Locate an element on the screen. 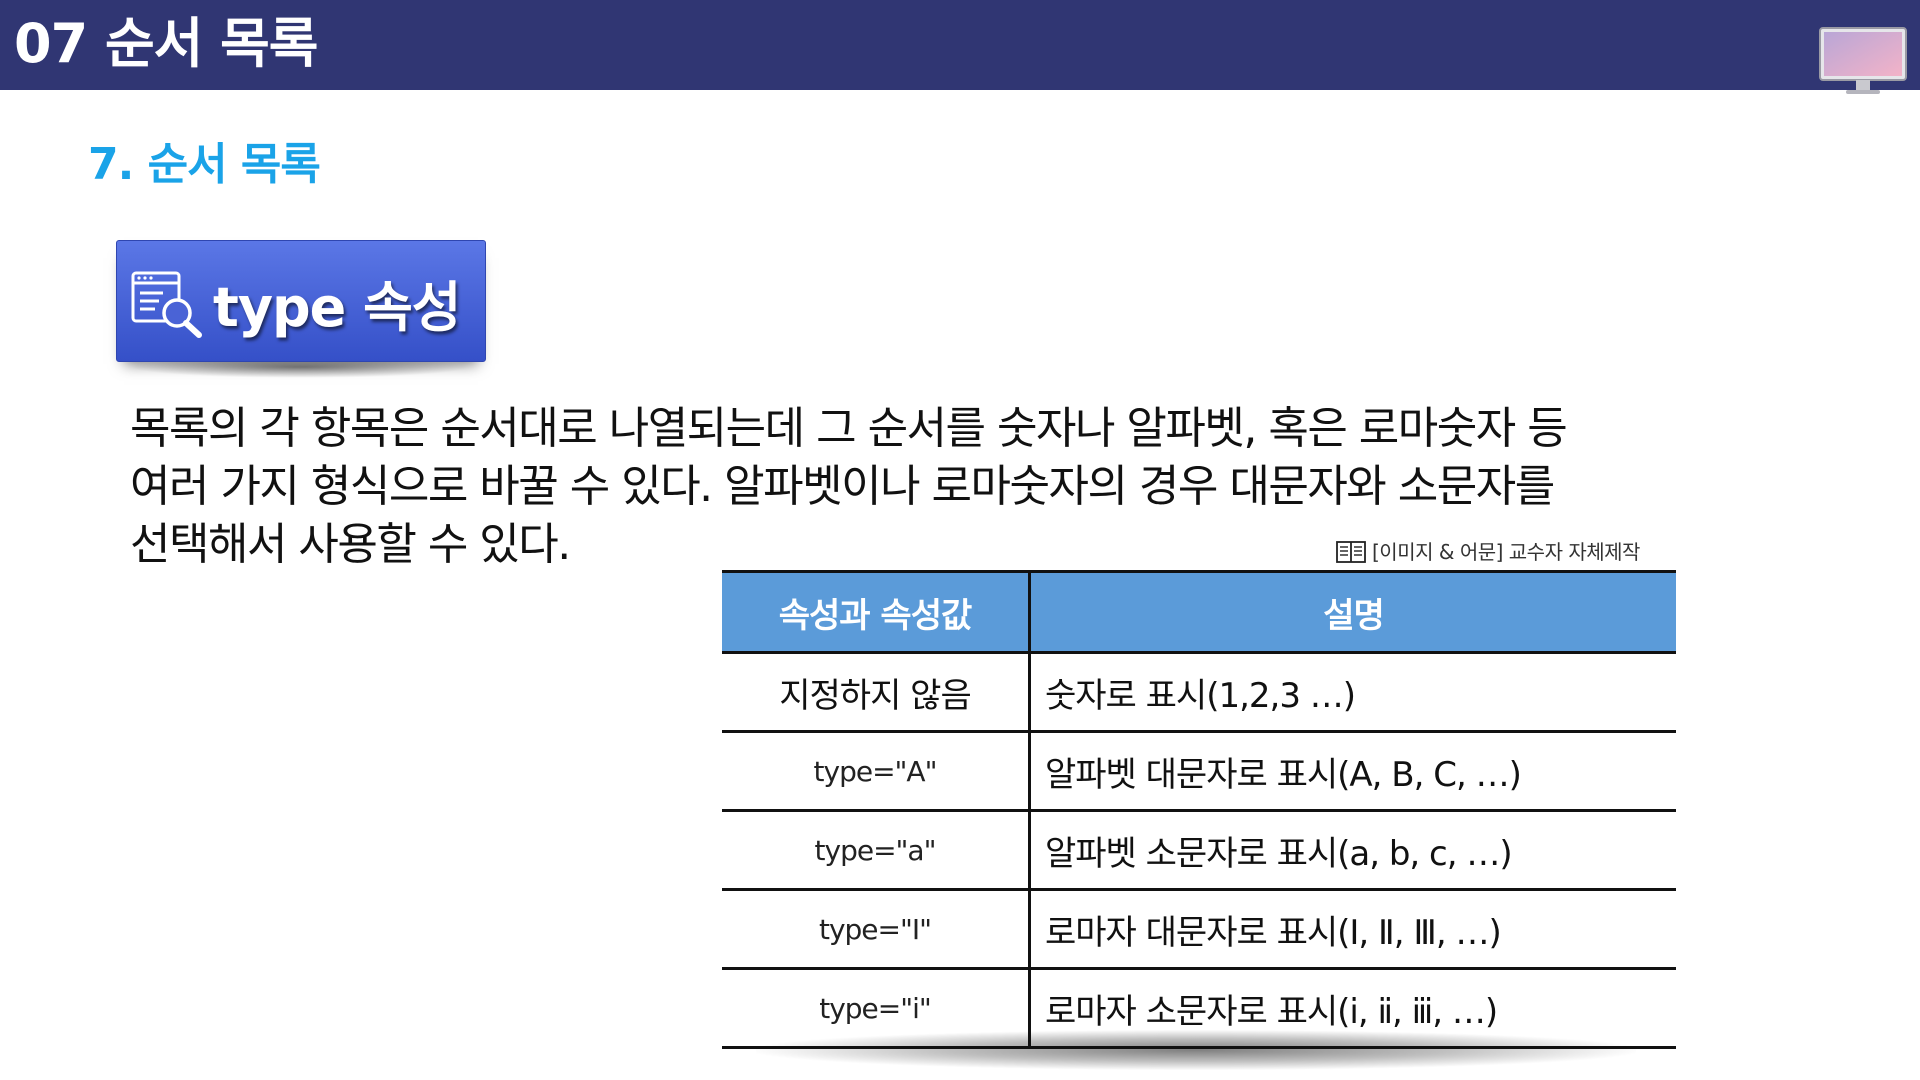 Image resolution: width=1920 pixels, height=1080 pixels. header-bar: 07 순서 목록 is located at coordinates (960, 47).